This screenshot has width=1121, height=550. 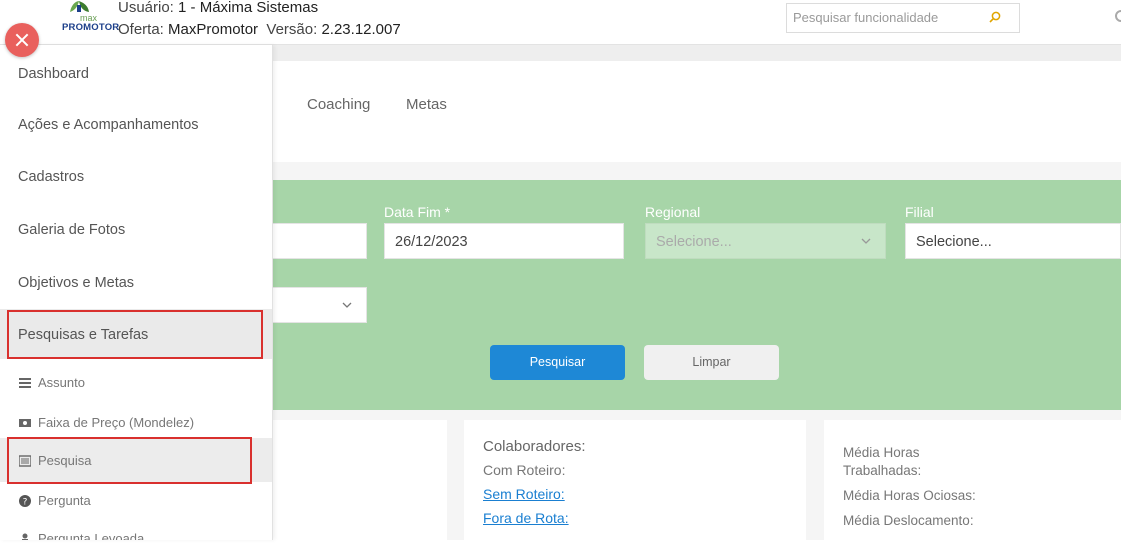 What do you see at coordinates (314, 241) in the screenshot?
I see `date-start-input` at bounding box center [314, 241].